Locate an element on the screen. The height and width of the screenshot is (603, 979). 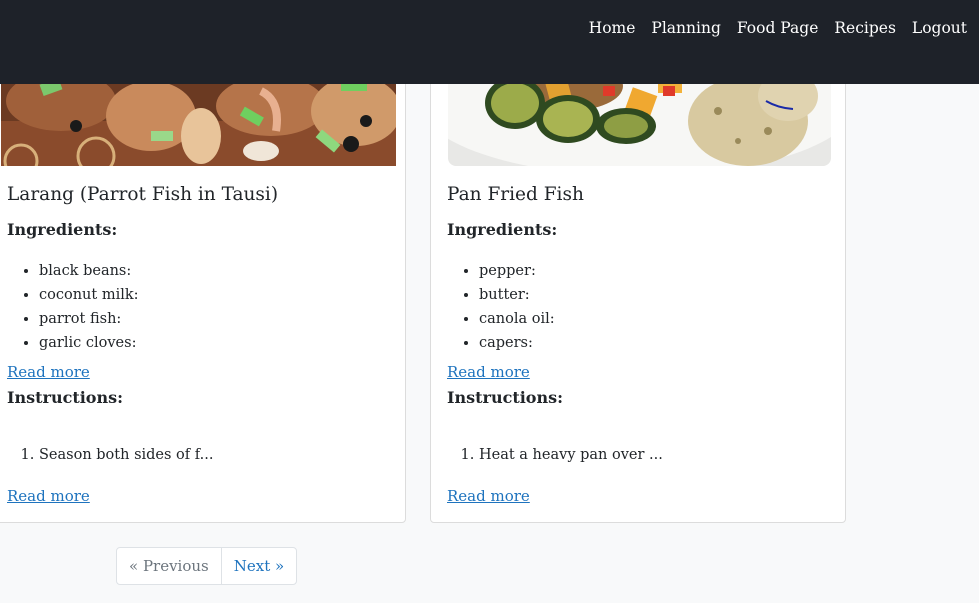
top-navbar: Home Planning Food Page Recipes Logout is located at coordinates (489, 42).